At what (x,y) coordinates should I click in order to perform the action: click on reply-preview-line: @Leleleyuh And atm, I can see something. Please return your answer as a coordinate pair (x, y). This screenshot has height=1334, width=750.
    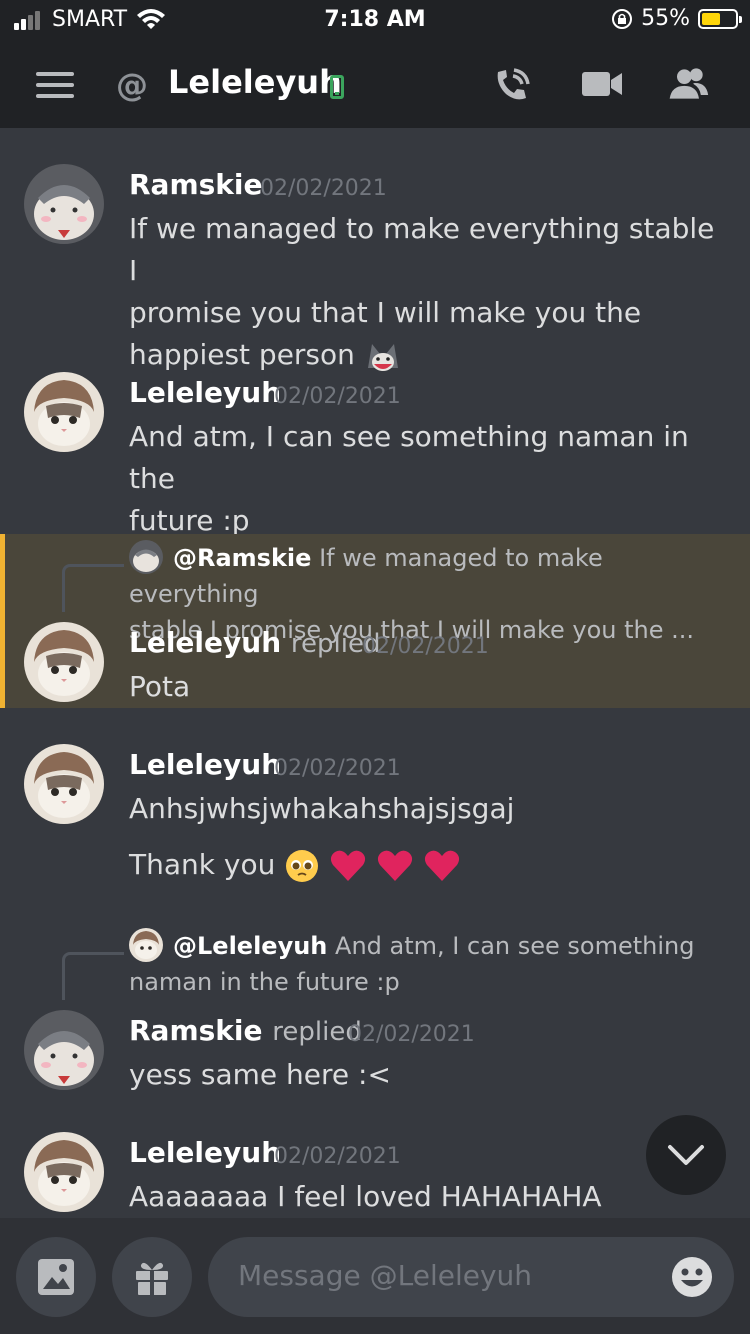
    Looking at the image, I should click on (424, 946).